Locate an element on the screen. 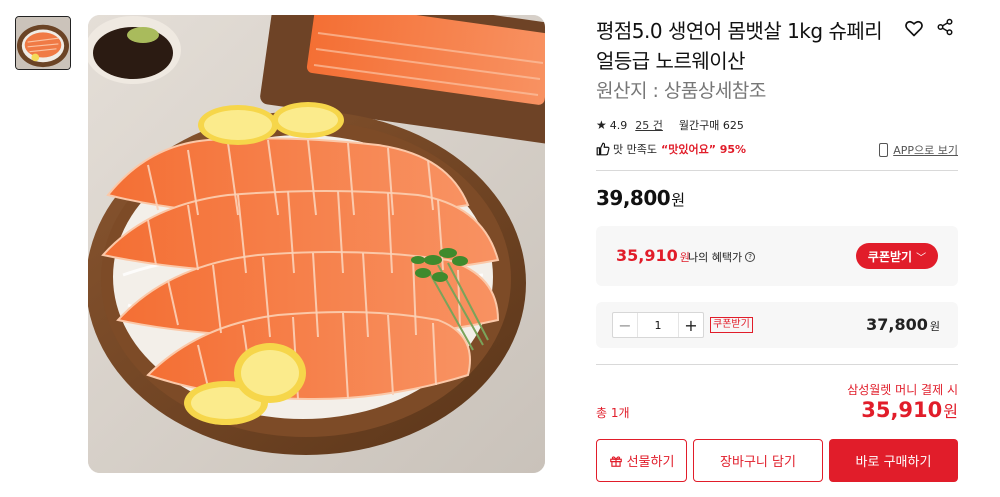 Image resolution: width=1000 pixels, height=497 pixels. monthly-purchases: 월간구매 625 is located at coordinates (711, 125).